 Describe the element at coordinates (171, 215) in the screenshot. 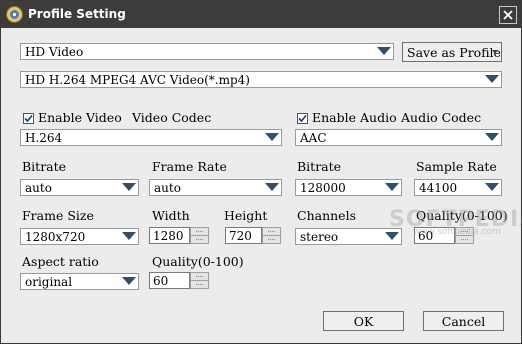

I see `width-label: Width` at that location.